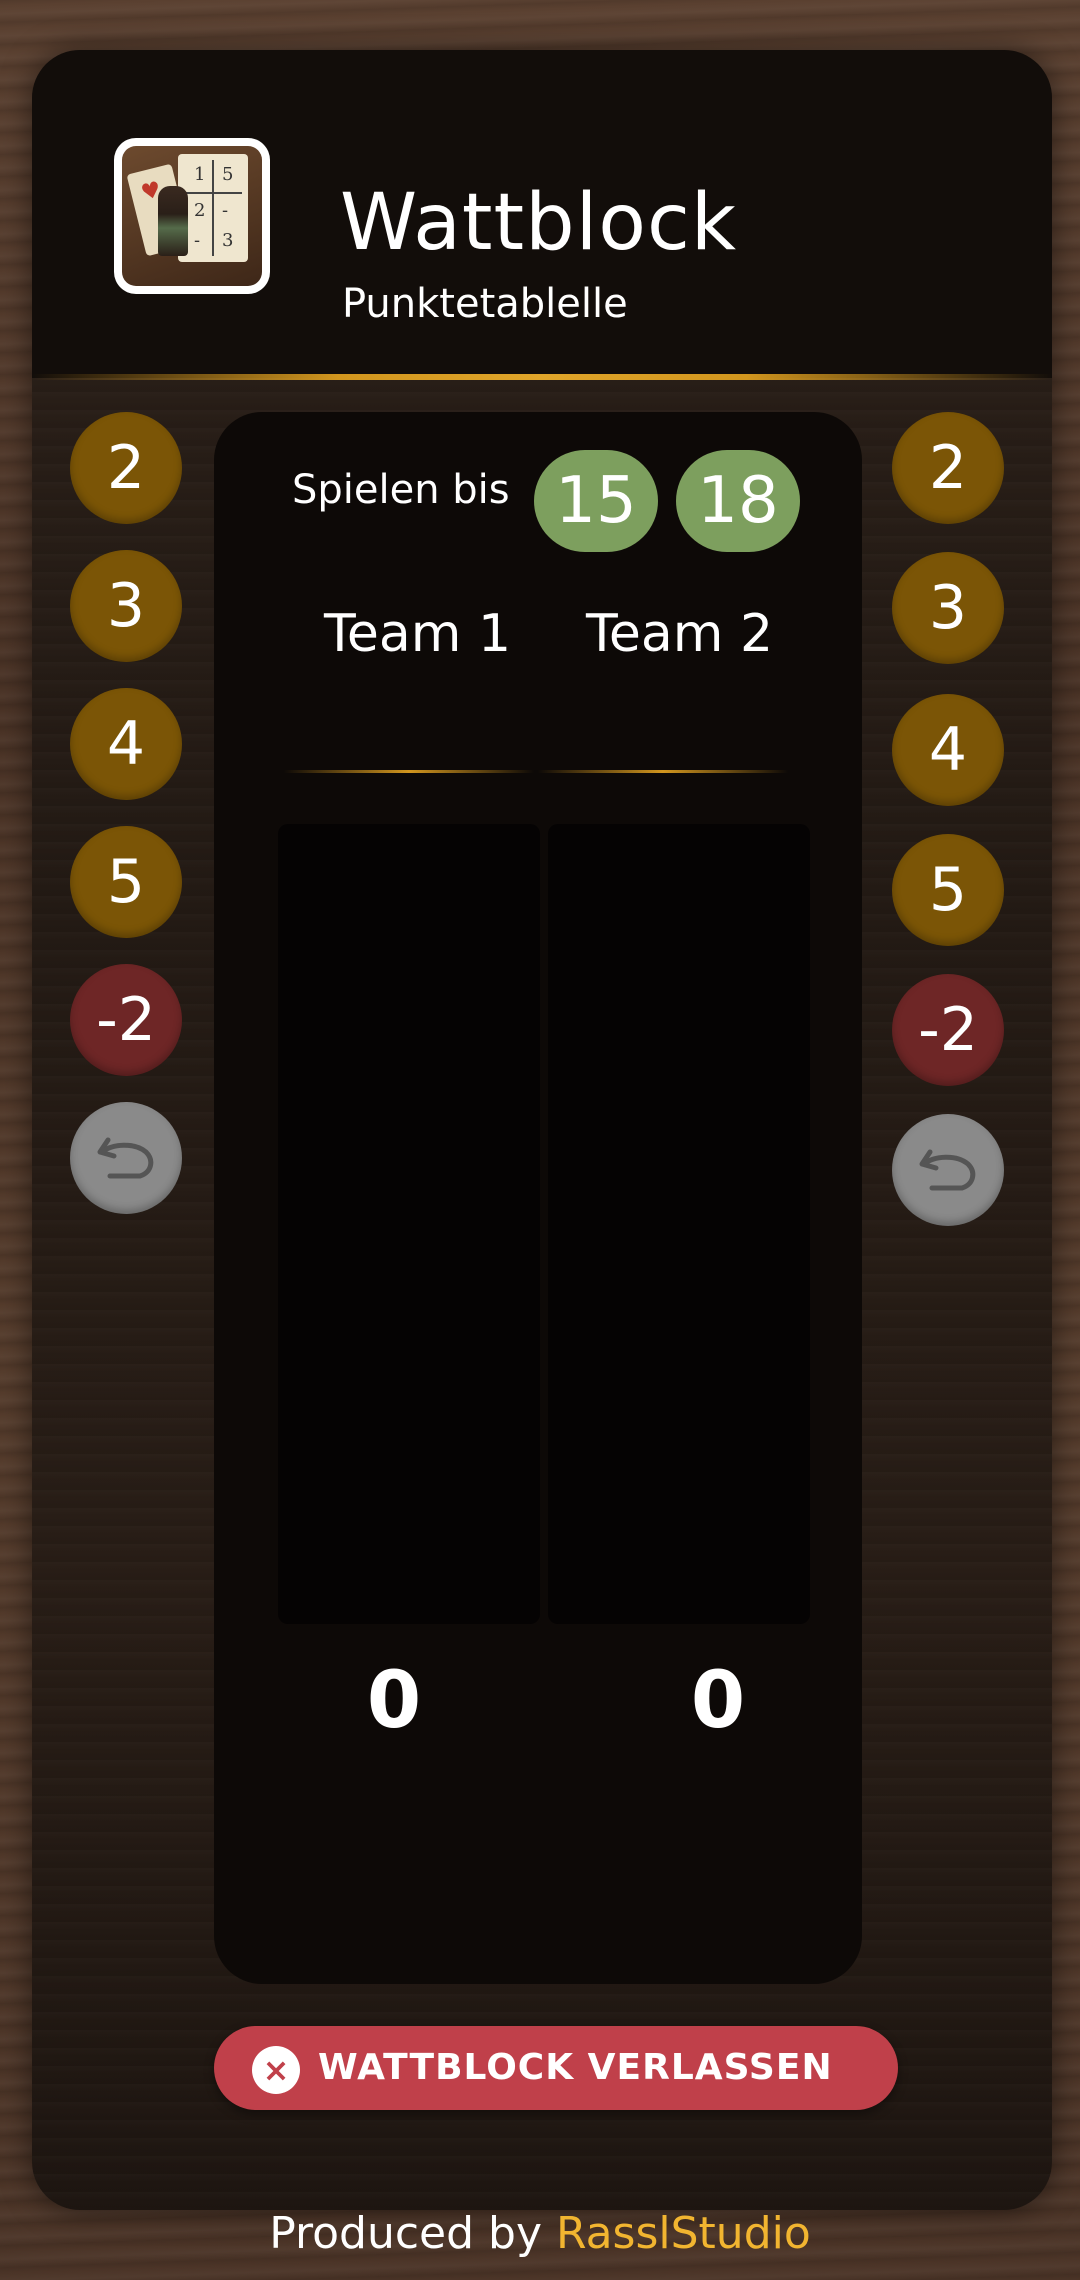 The width and height of the screenshot is (1080, 2280). What do you see at coordinates (718, 1701) in the screenshot?
I see `team2-total: 0` at bounding box center [718, 1701].